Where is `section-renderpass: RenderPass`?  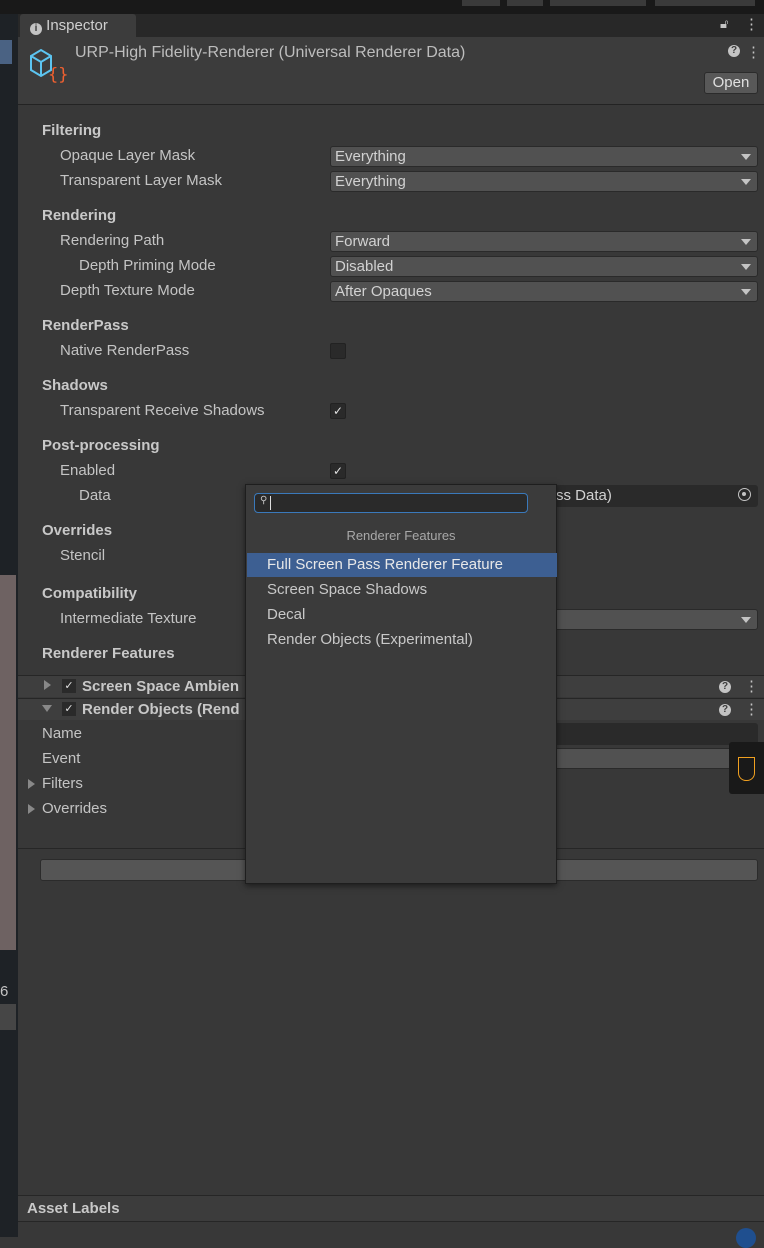 section-renderpass: RenderPass is located at coordinates (85, 325).